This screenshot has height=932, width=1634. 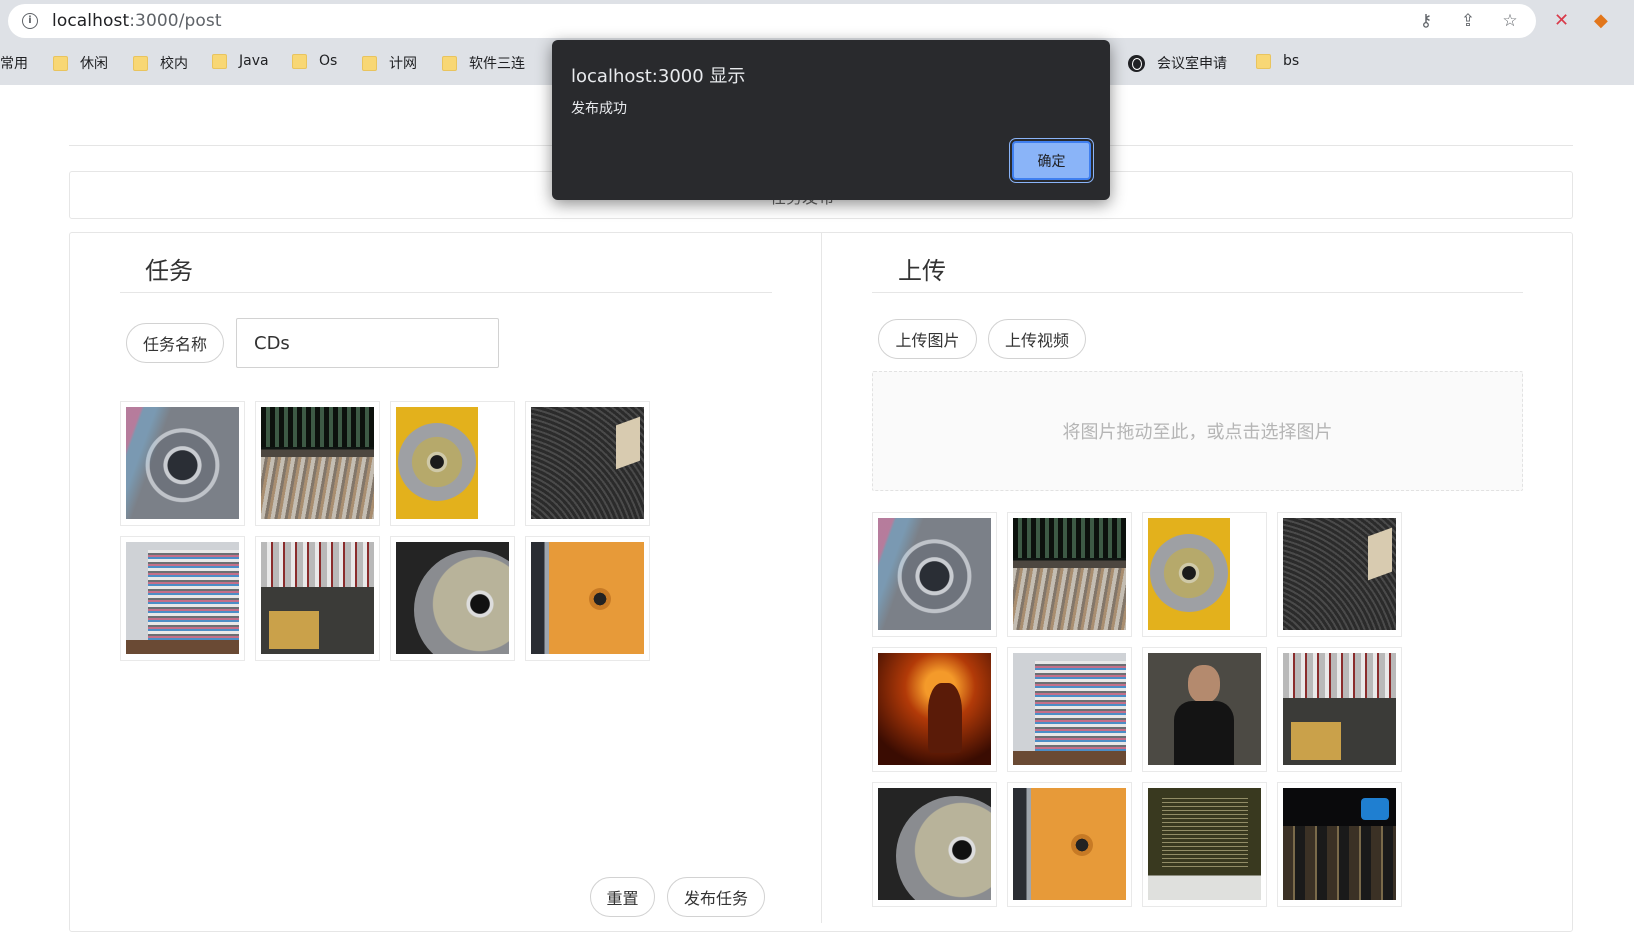 What do you see at coordinates (1510, 21) in the screenshot?
I see `star-icon: ☆` at bounding box center [1510, 21].